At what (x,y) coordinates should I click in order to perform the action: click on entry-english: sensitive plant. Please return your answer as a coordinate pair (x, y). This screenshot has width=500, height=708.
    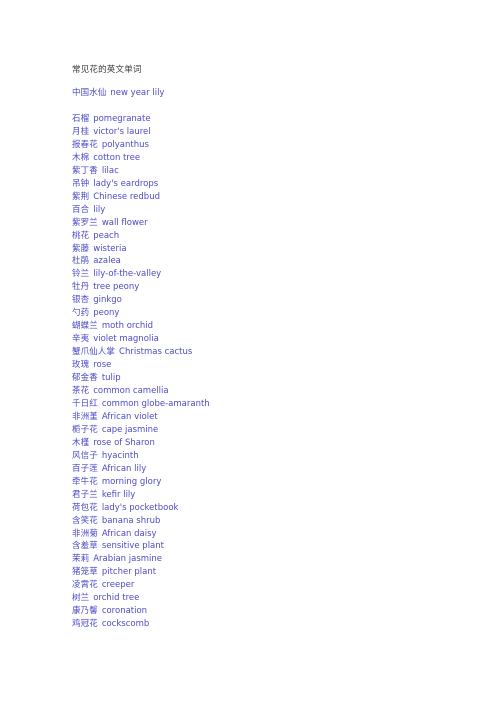
    Looking at the image, I should click on (132, 546).